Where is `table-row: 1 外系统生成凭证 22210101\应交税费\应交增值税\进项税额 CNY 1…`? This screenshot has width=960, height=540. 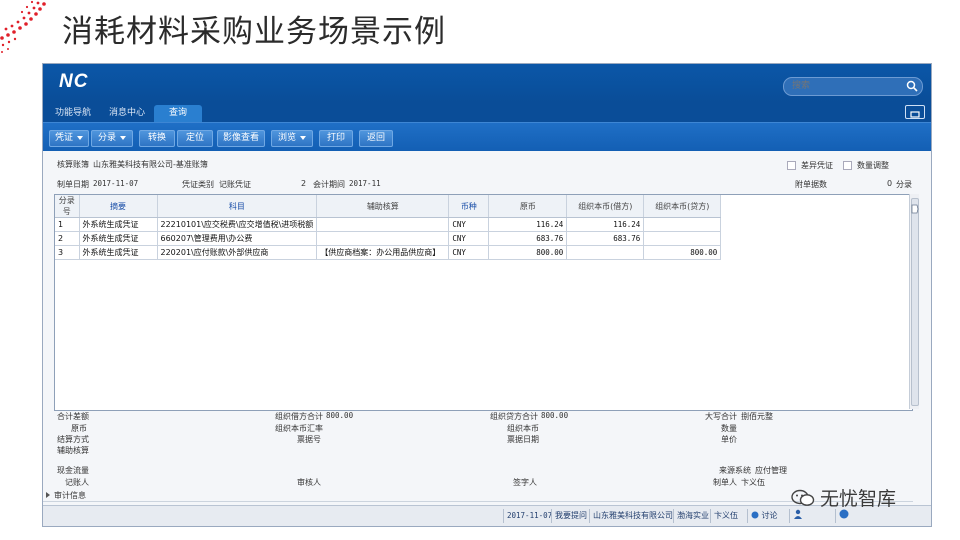
table-row: 1 外系统生成凭证 22210101\应交税费\应交增值税\进项税额 CNY 1… is located at coordinates (388, 224).